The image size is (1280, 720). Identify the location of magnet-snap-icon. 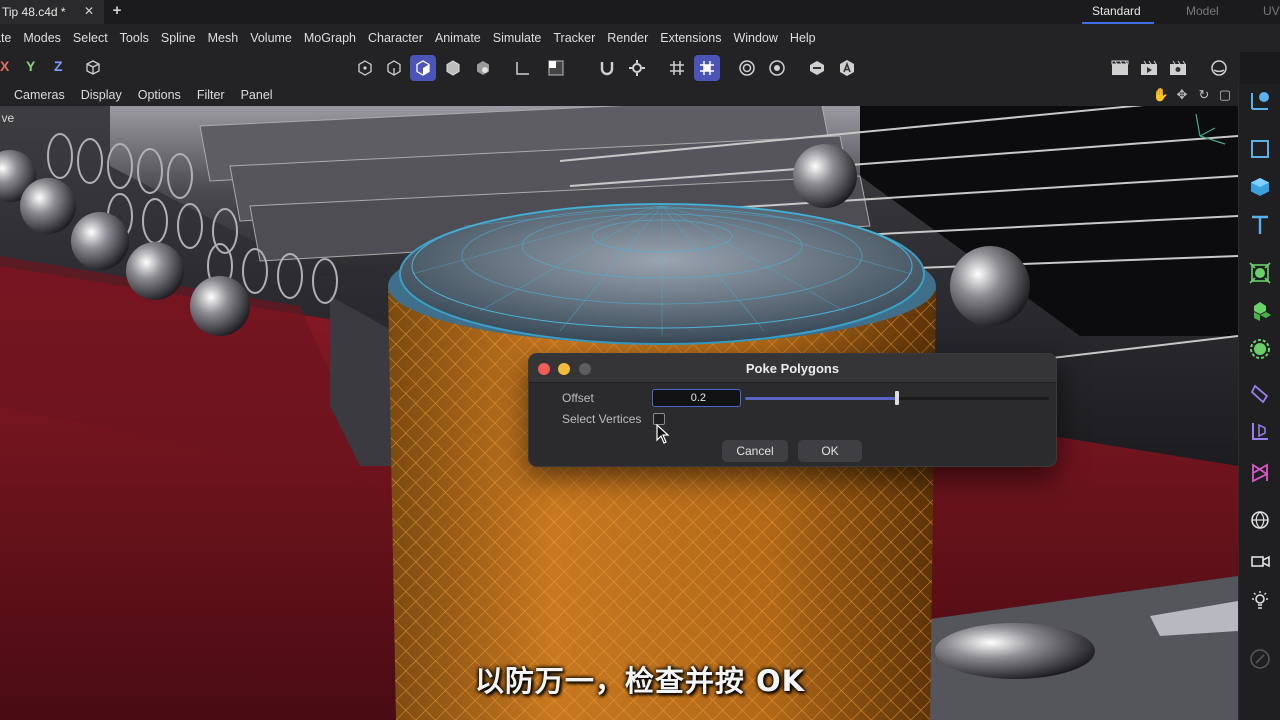
(607, 68).